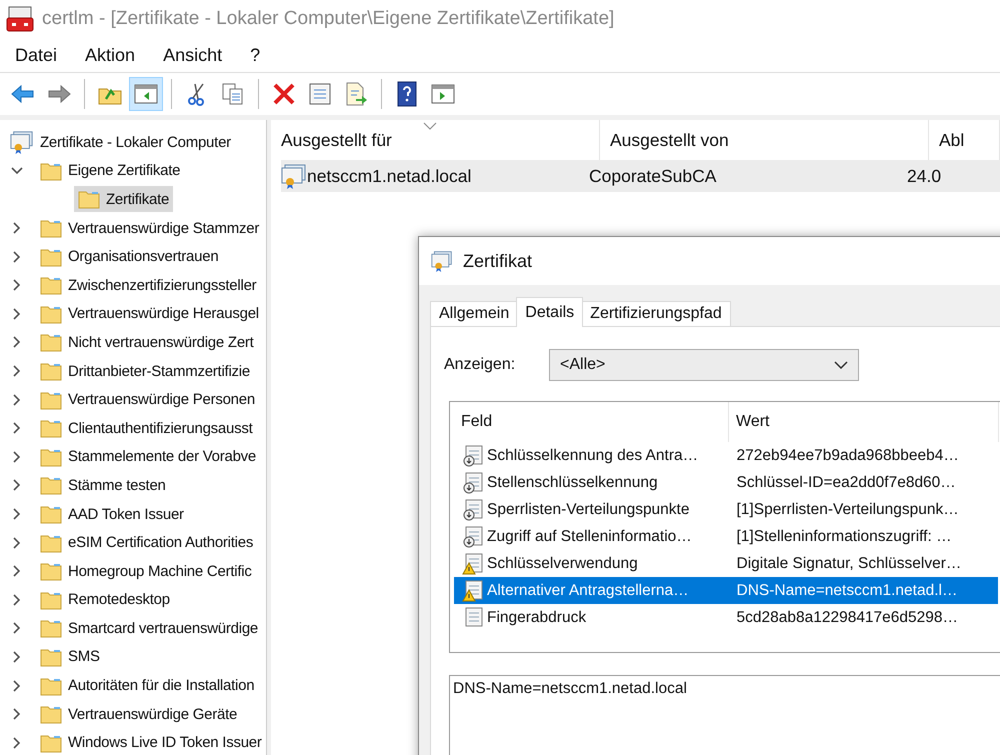 This screenshot has height=755, width=1000. Describe the element at coordinates (146, 428) in the screenshot. I see `tree-item: Clientauthentifizierungsausst` at that location.